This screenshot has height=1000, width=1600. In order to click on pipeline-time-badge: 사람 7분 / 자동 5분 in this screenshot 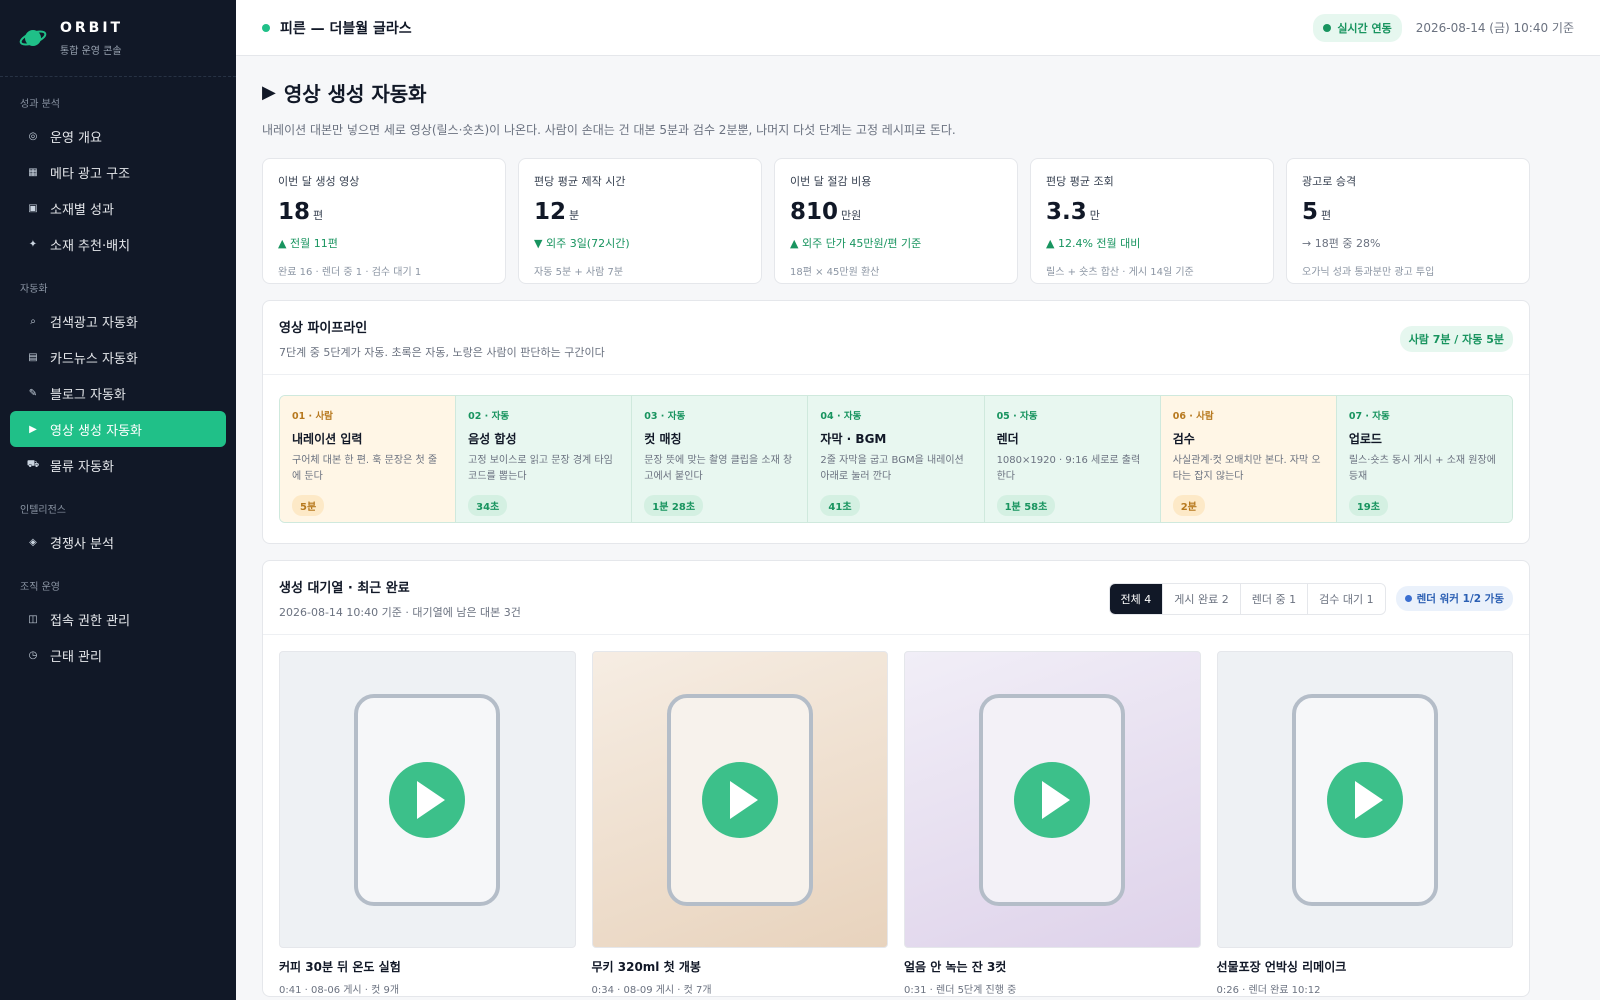, I will do `click(1456, 338)`.